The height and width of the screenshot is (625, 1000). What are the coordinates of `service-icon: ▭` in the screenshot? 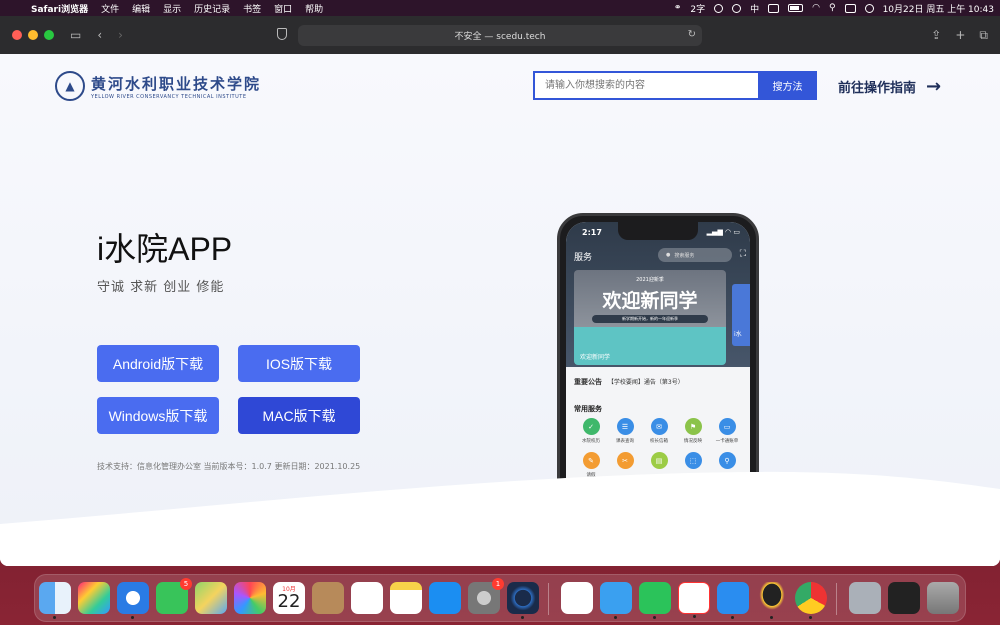 It's located at (727, 426).